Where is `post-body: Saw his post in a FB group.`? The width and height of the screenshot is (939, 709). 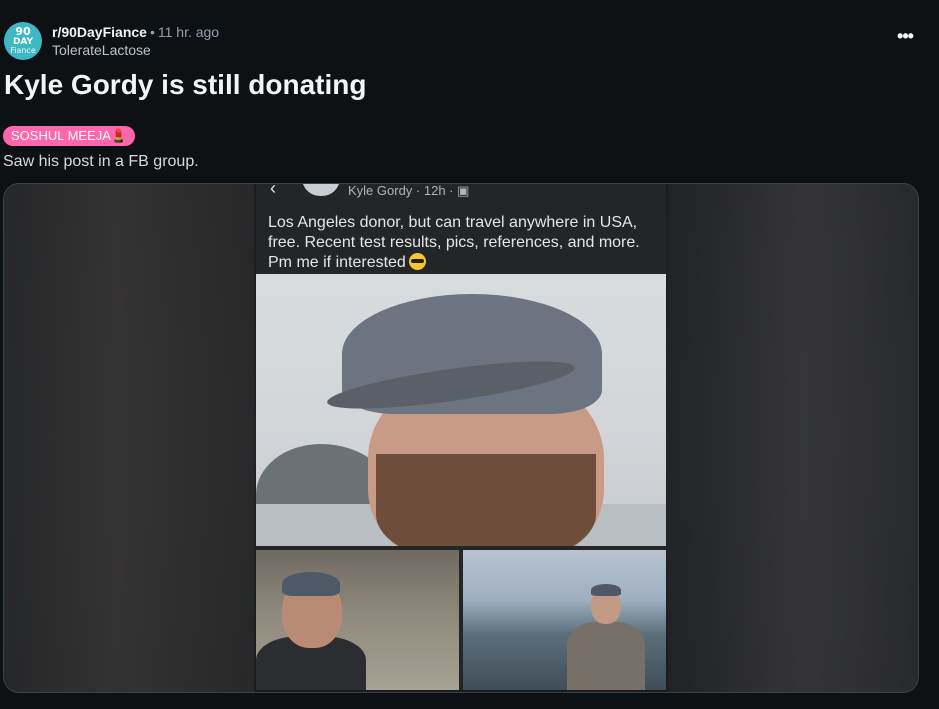 post-body: Saw his post in a FB group. is located at coordinates (101, 161).